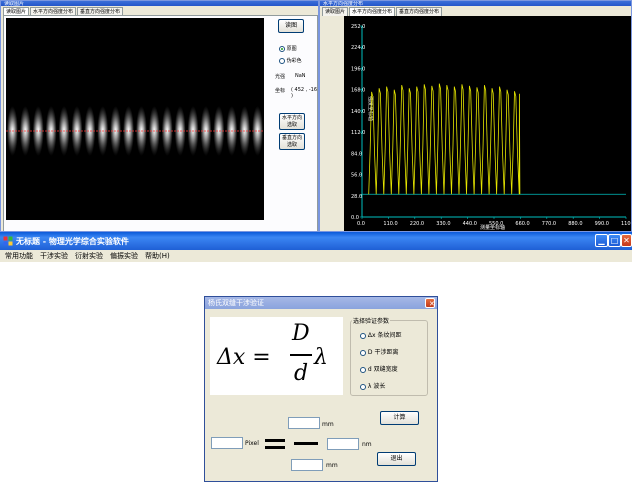 This screenshot has width=632, height=504. Describe the element at coordinates (275, 440) in the screenshot. I see `equals-sign-top` at that location.